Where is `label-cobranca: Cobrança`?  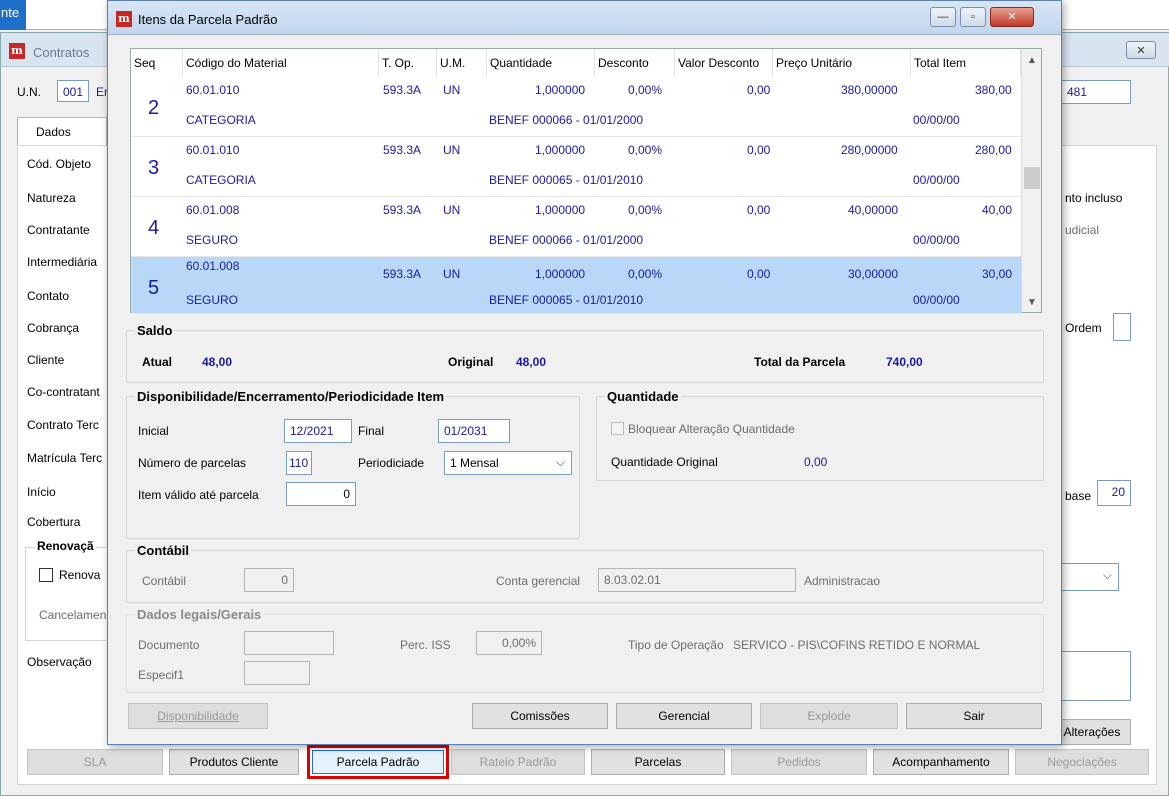 label-cobranca: Cobrança is located at coordinates (53, 328).